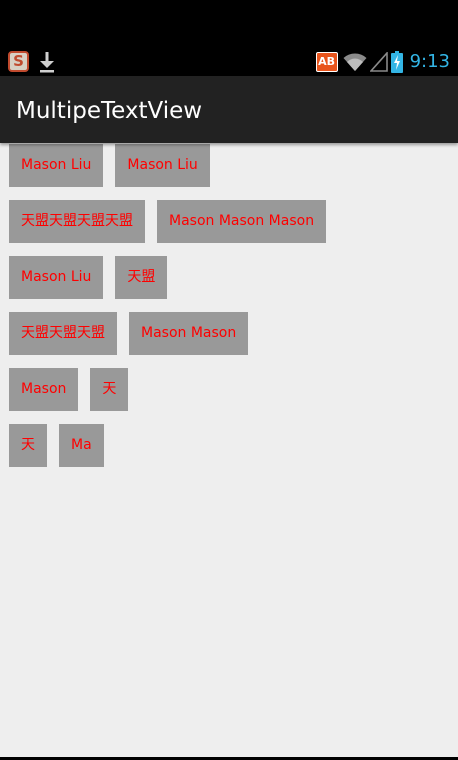  What do you see at coordinates (242, 221) in the screenshot?
I see `tag-item: Mason Mason Mason` at bounding box center [242, 221].